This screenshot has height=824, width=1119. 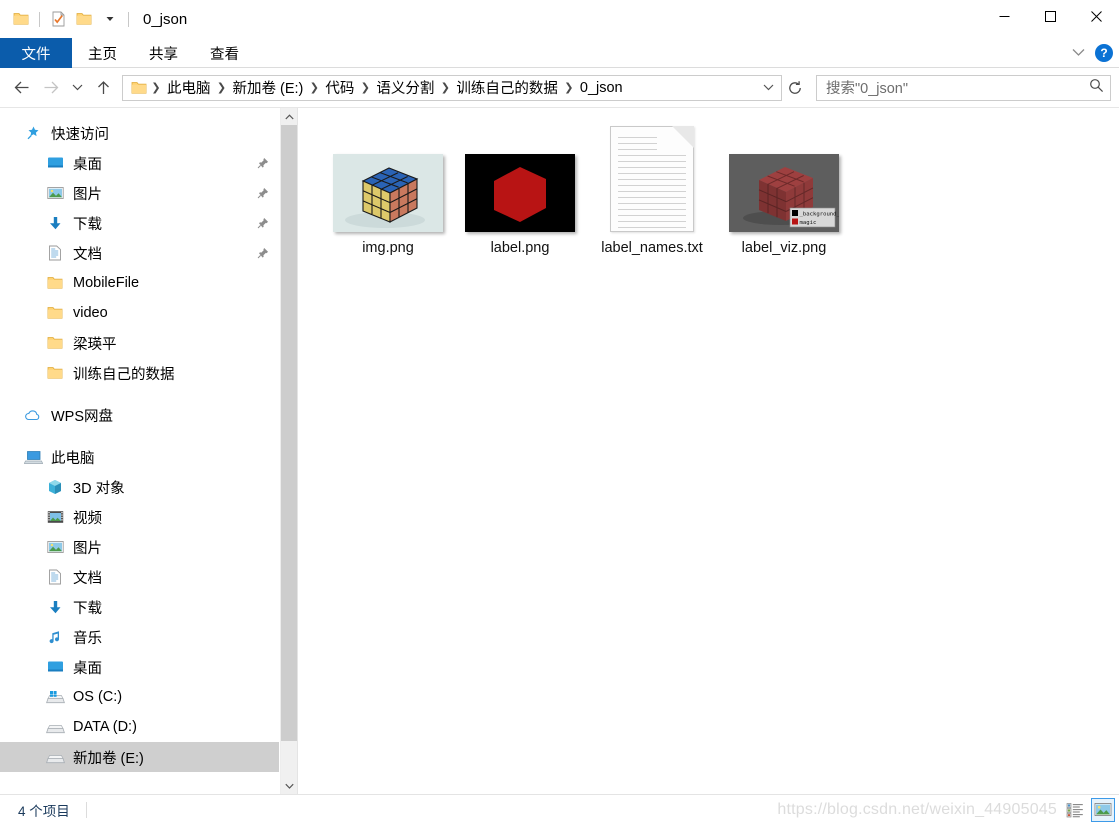 What do you see at coordinates (87, 164) in the screenshot?
I see `sidebar-item-label: 桌面` at bounding box center [87, 164].